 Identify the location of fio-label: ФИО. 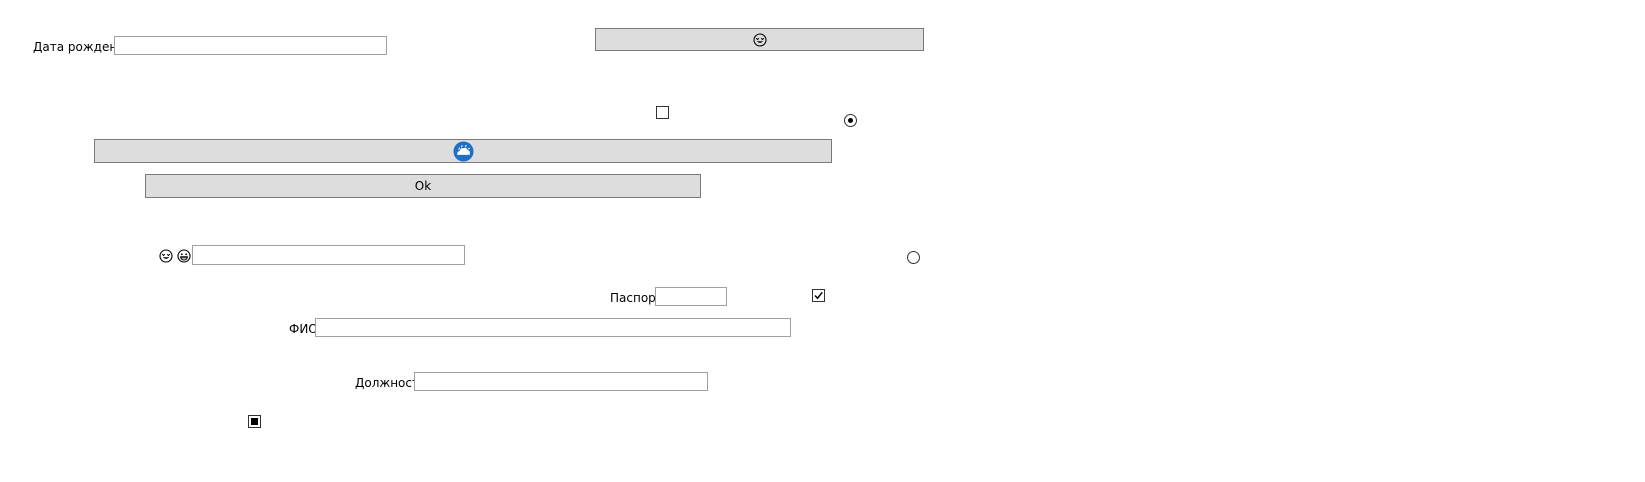
(303, 329).